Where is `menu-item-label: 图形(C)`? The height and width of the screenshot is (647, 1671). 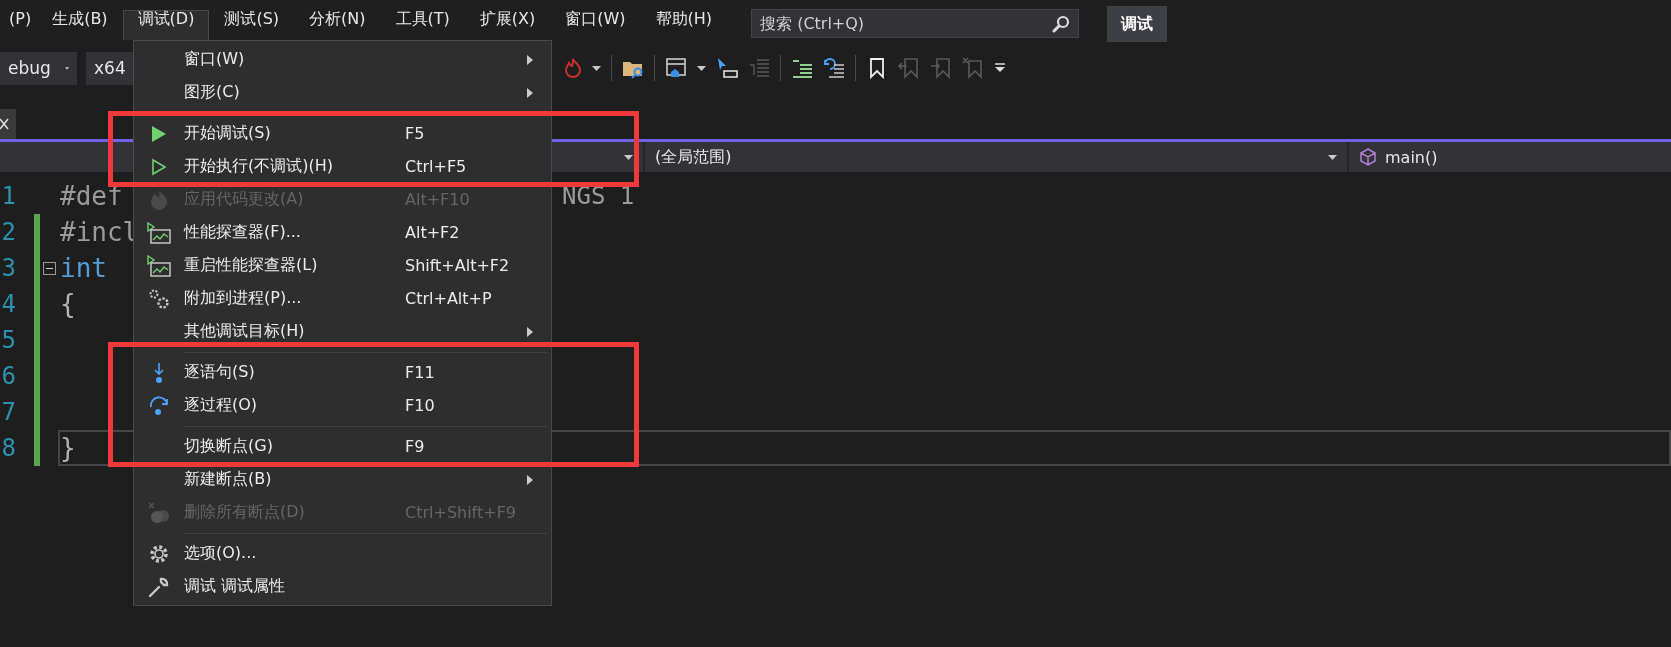 menu-item-label: 图形(C) is located at coordinates (212, 92).